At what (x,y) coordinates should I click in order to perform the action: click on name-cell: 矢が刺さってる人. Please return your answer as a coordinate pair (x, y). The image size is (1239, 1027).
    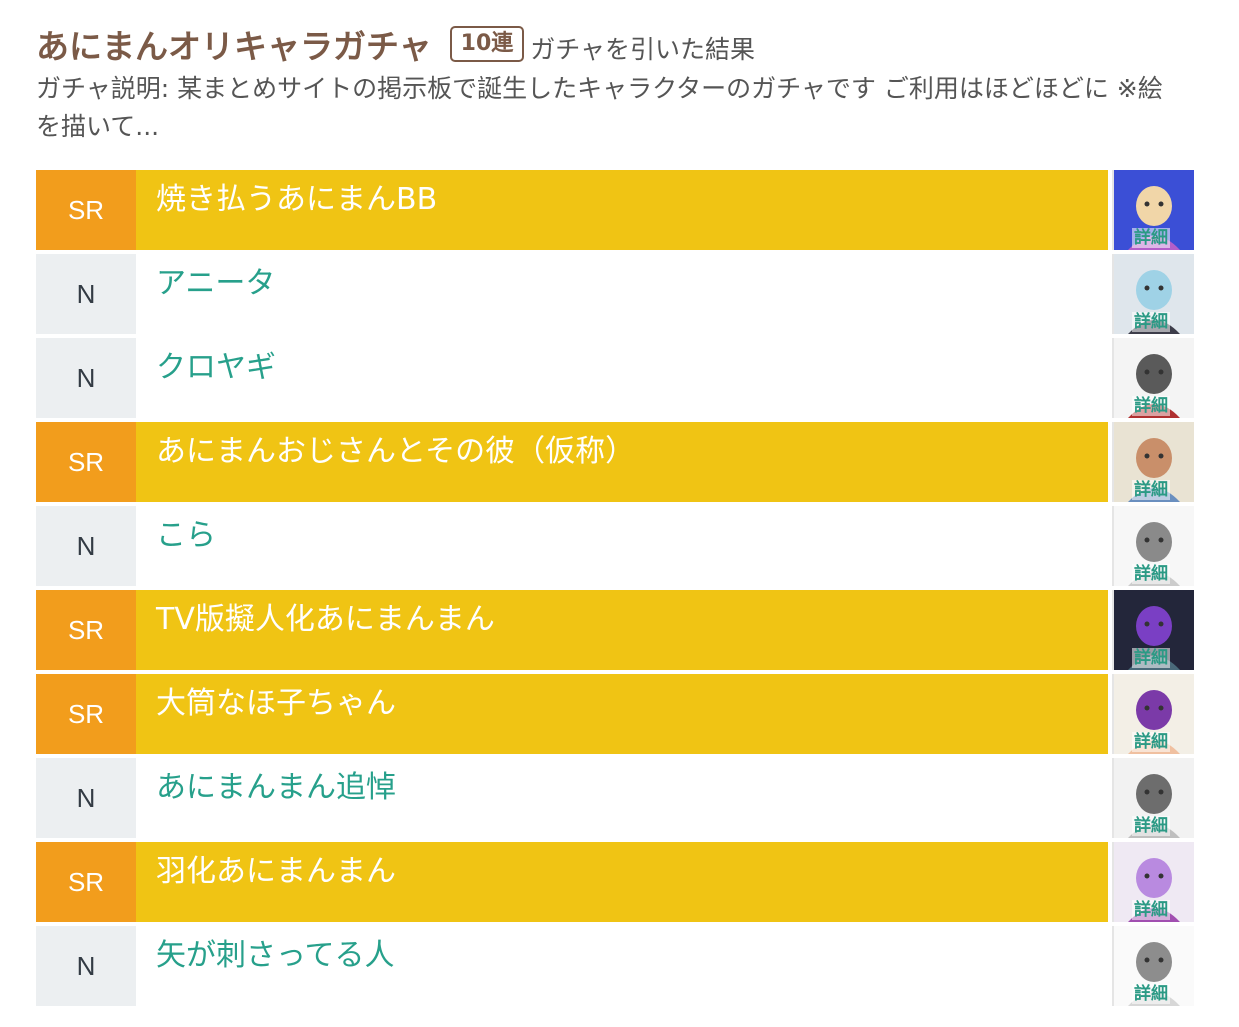
    Looking at the image, I should click on (622, 966).